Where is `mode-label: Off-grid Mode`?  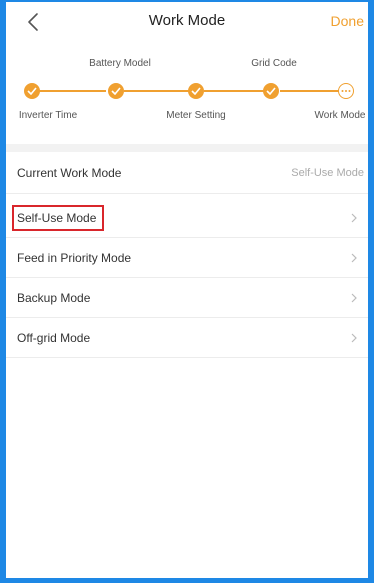
mode-label: Off-grid Mode is located at coordinates (54, 337).